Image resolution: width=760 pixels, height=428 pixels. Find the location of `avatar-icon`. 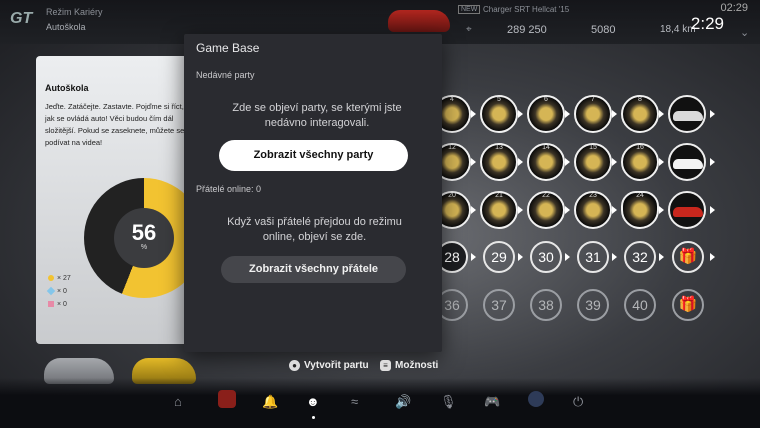

avatar-icon is located at coordinates (536, 399).